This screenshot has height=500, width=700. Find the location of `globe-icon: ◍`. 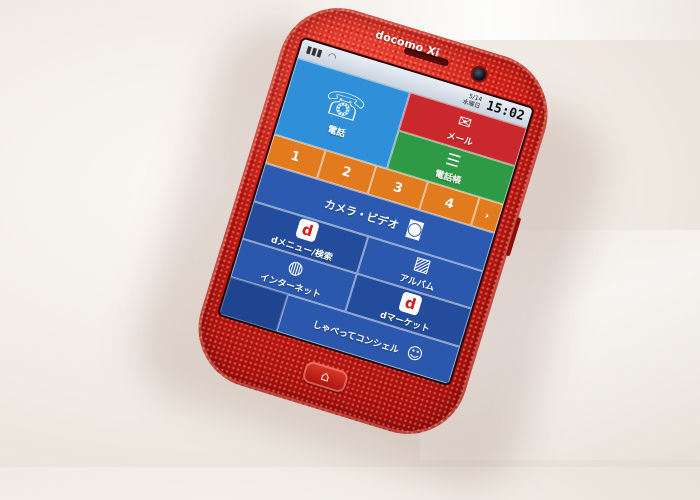

globe-icon: ◍ is located at coordinates (296, 267).